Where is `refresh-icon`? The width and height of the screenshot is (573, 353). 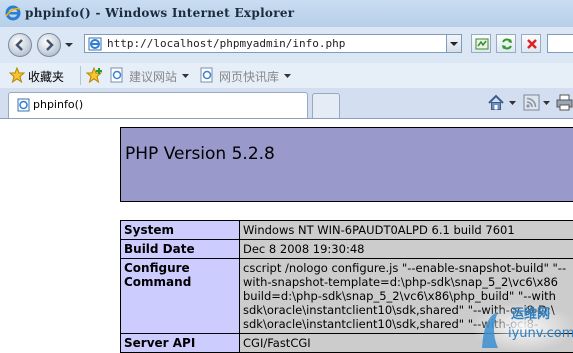 refresh-icon is located at coordinates (507, 44).